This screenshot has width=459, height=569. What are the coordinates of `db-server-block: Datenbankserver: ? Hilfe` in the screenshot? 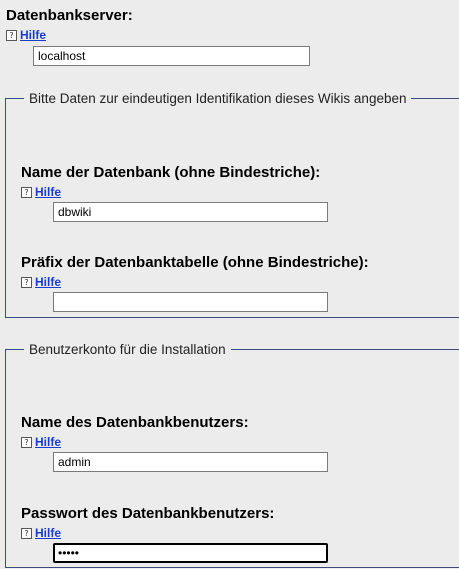 It's located at (158, 36).